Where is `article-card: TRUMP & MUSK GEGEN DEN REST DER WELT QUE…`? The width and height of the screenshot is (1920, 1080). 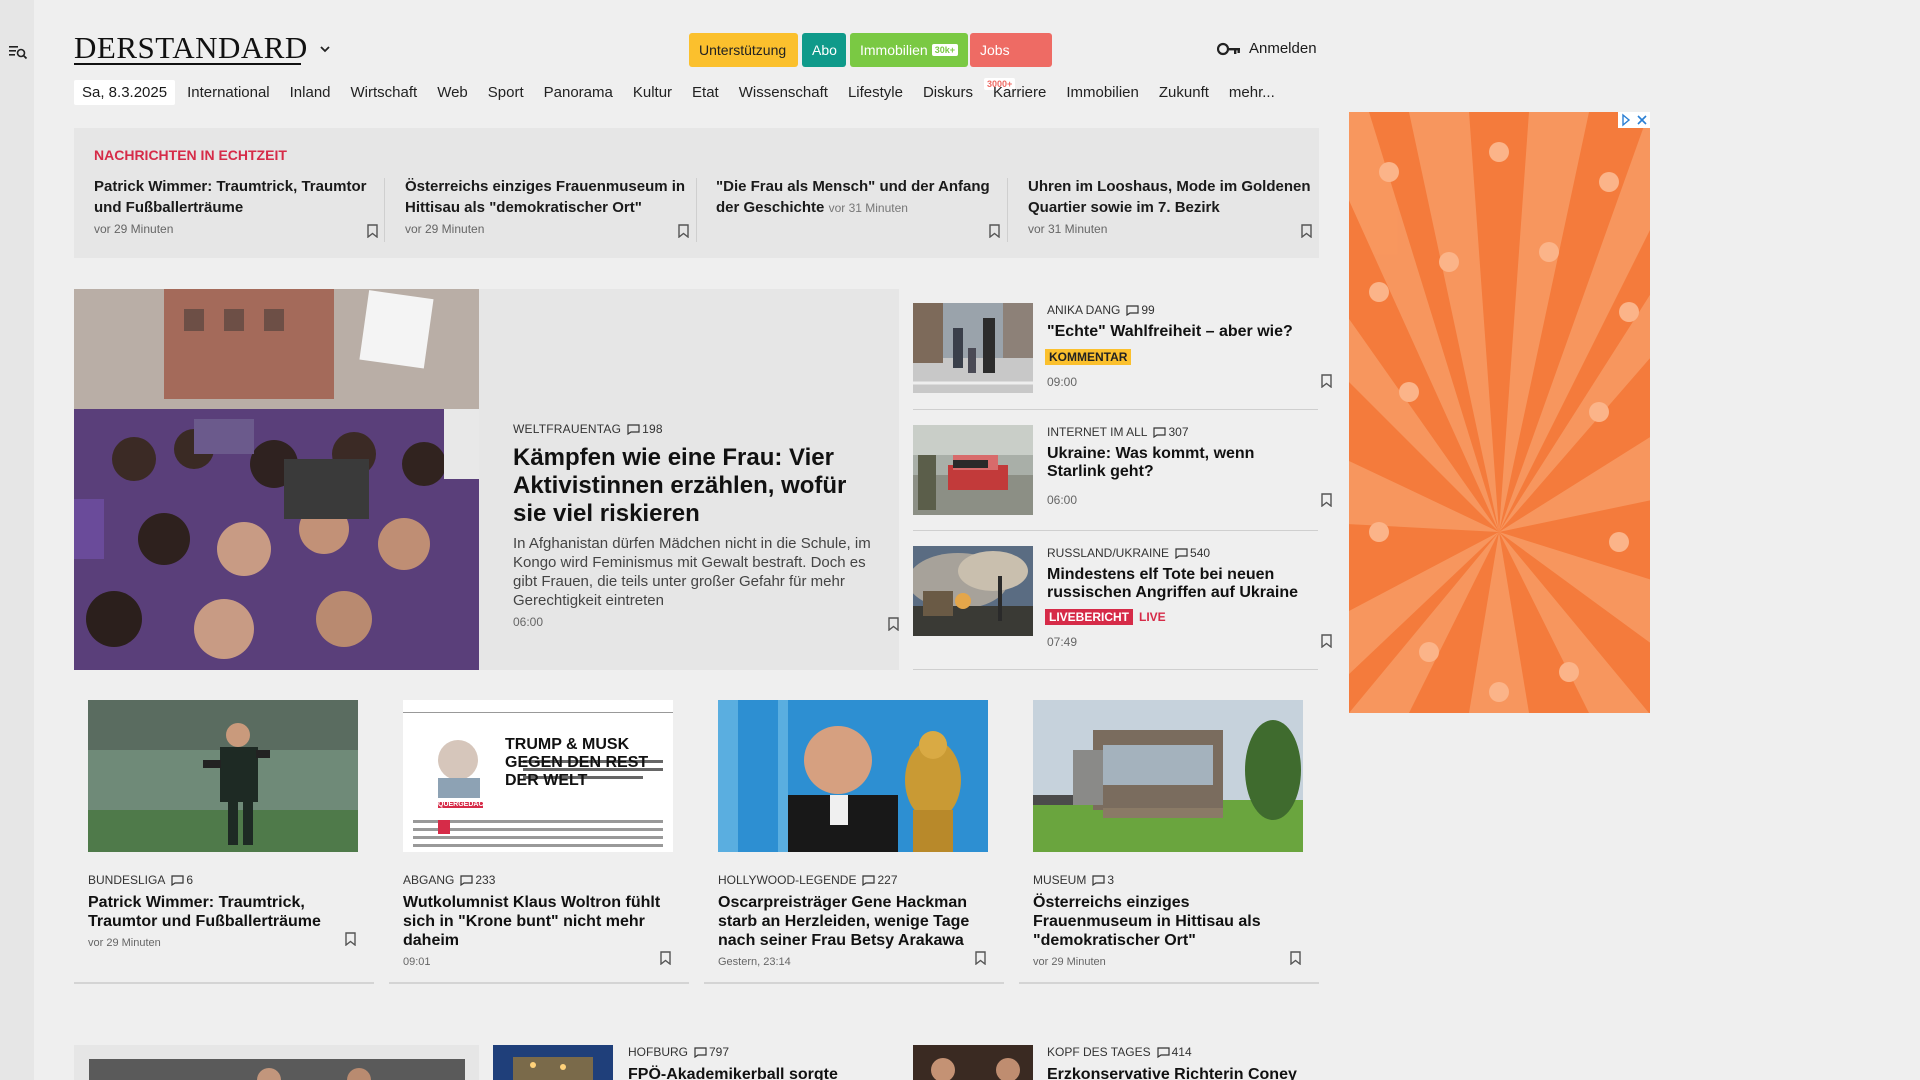 article-card: TRUMP & MUSK GEGEN DEN REST DER WELT QUE… is located at coordinates (538, 834).